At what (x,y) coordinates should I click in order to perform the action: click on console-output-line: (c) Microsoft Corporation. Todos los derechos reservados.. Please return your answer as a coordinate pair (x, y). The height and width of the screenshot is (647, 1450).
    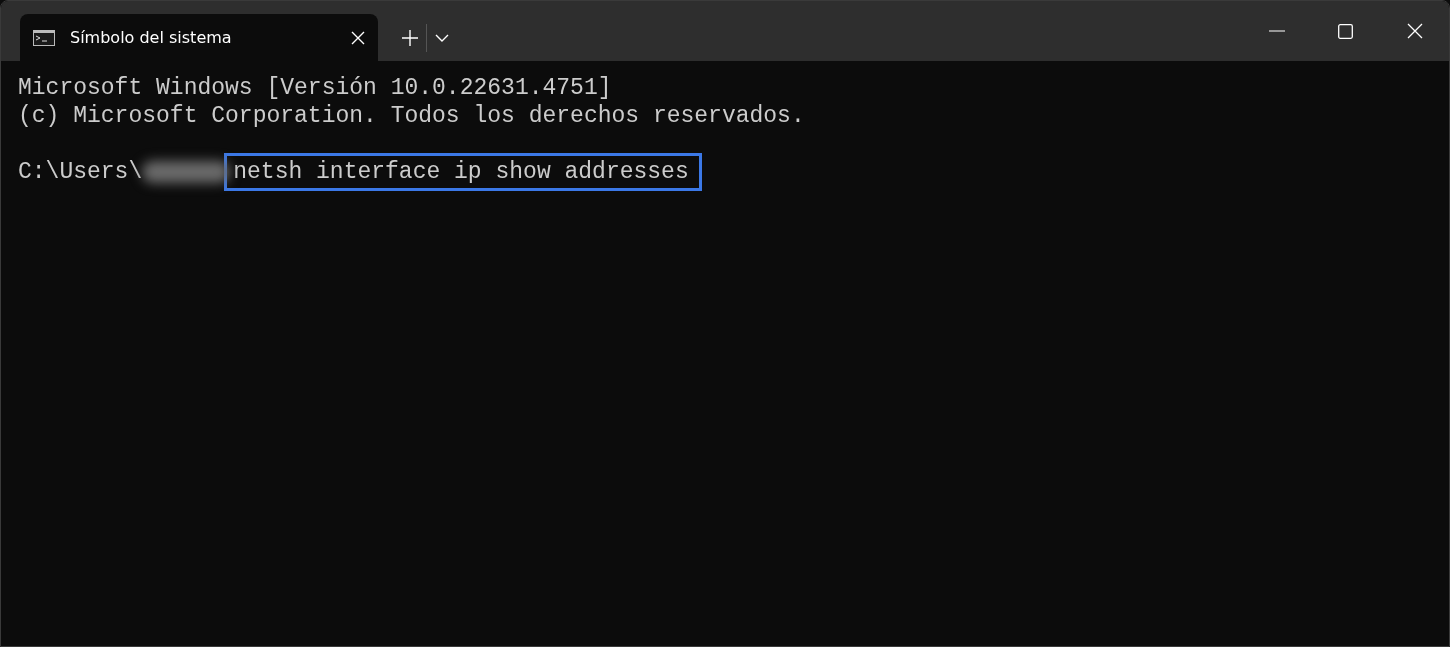
    Looking at the image, I should click on (411, 116).